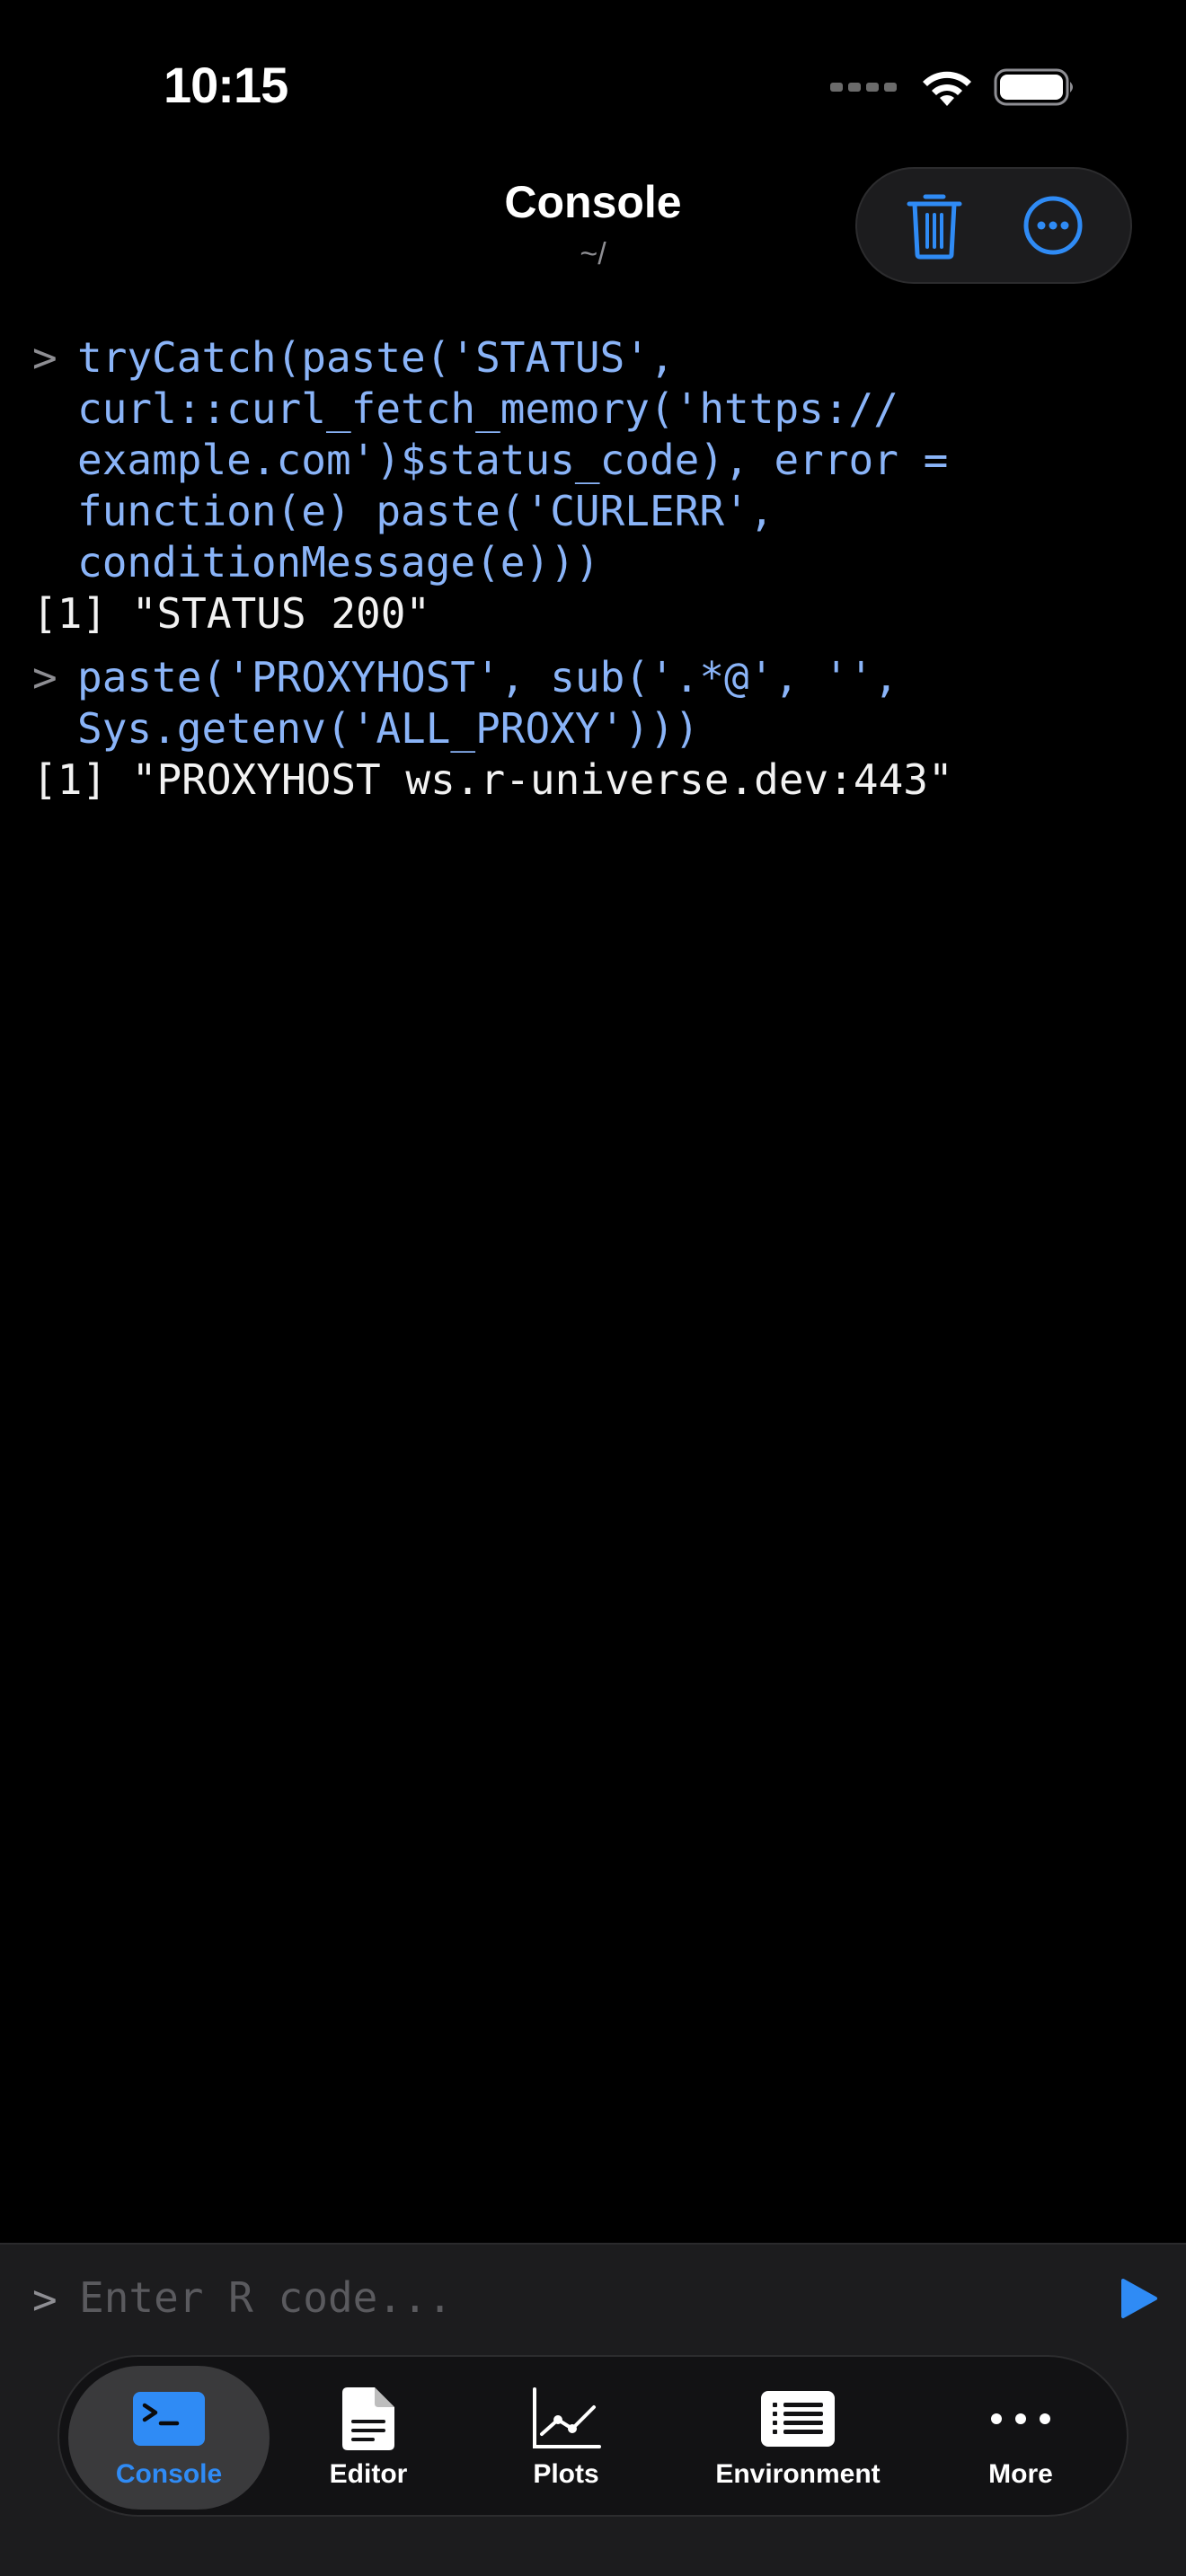  I want to click on tab-label: Editor, so click(368, 2474).